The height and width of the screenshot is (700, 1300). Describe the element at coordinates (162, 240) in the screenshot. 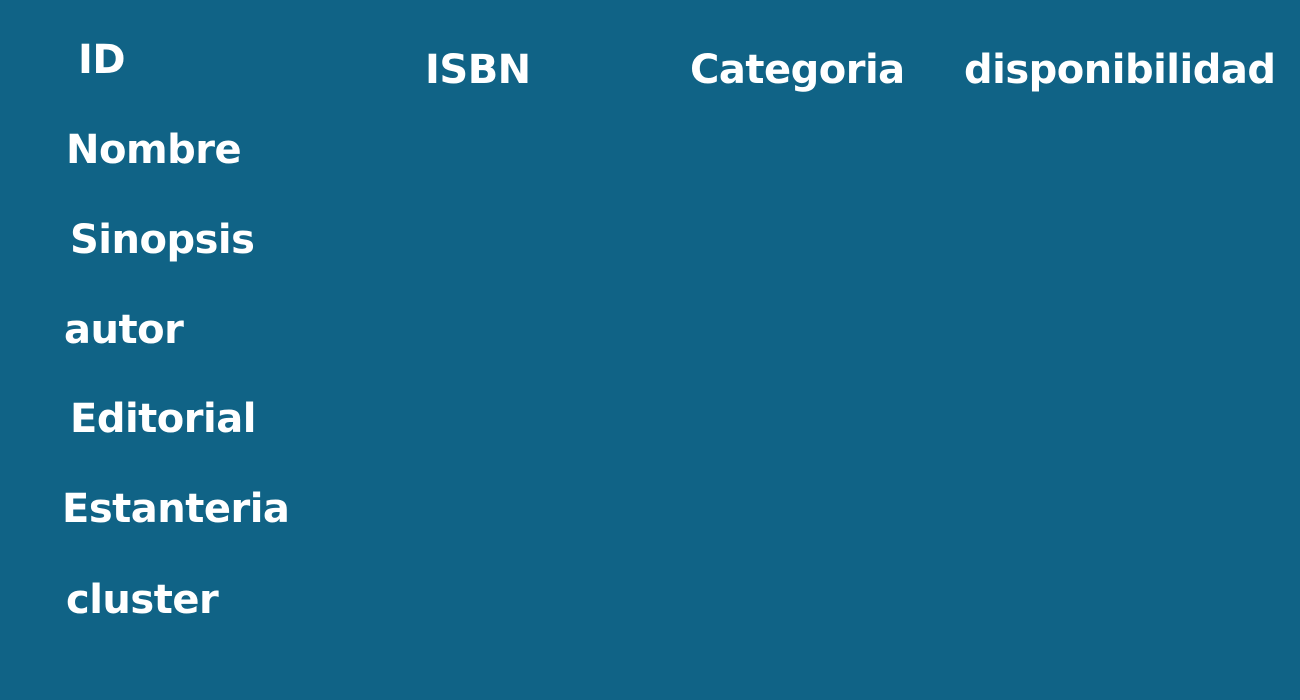

I see `field-label-sinopsis: Sinopsis` at that location.